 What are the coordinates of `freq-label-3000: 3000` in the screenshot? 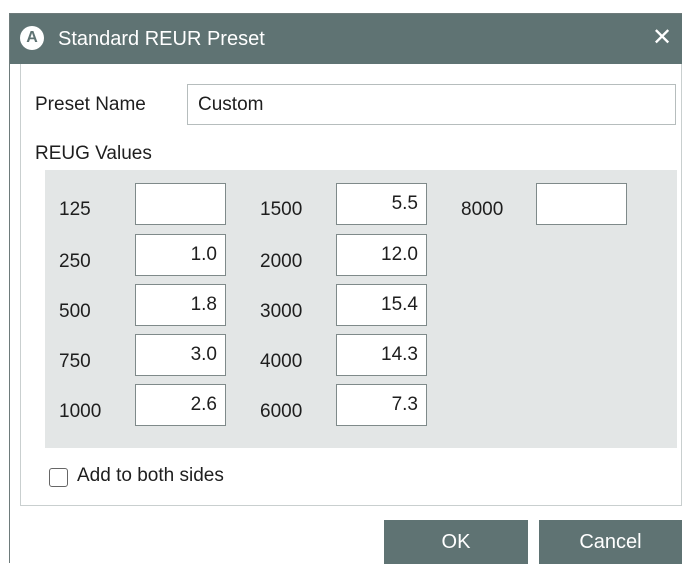 It's located at (281, 311).